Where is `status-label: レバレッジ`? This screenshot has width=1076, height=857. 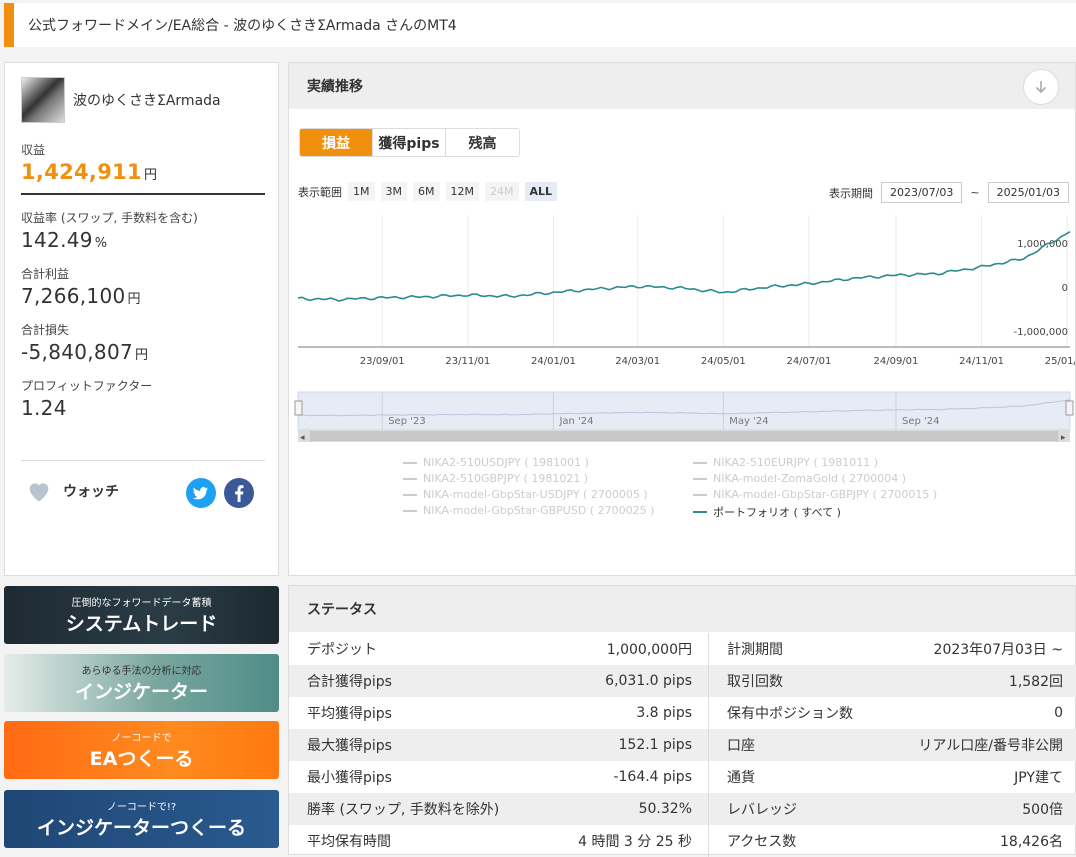
status-label: レバレッジ is located at coordinates (762, 810).